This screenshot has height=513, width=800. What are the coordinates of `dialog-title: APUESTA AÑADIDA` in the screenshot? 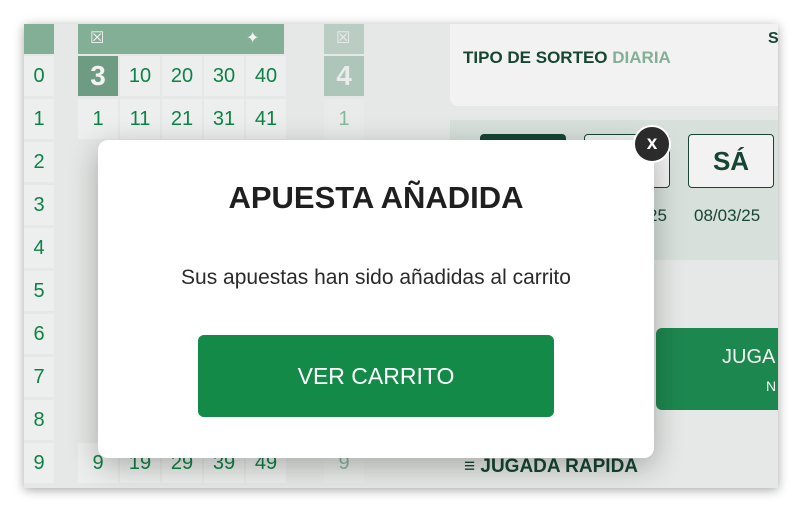 It's located at (376, 197).